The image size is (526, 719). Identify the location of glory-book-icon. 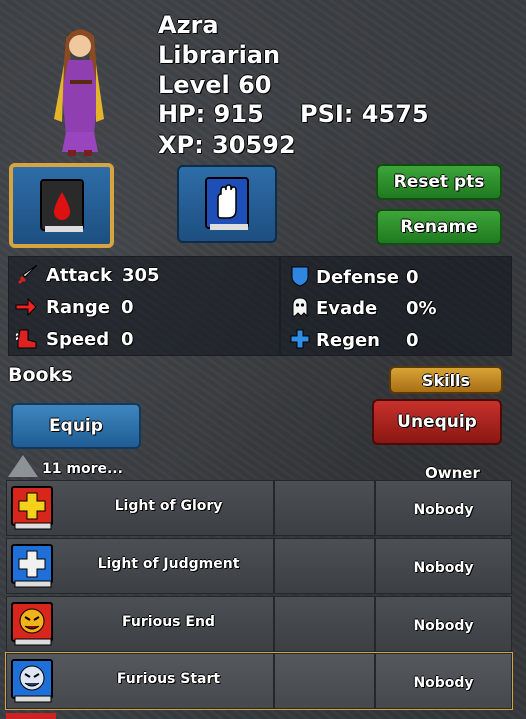
(32, 508).